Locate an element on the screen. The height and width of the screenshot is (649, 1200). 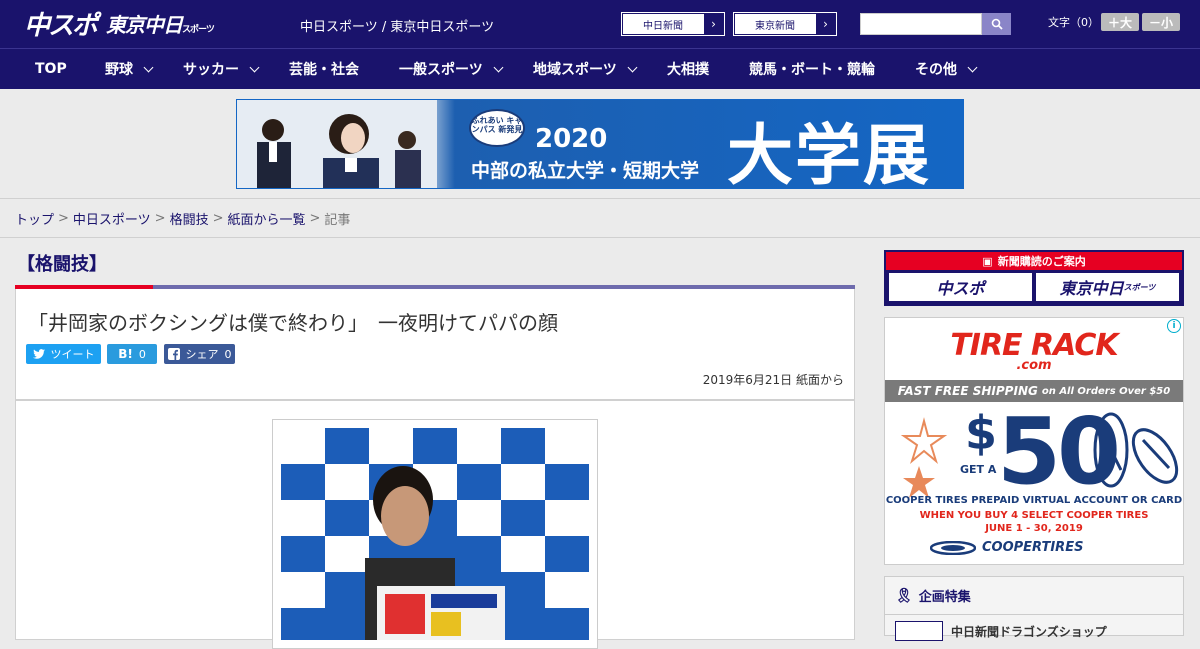
article-date: 2019年6月21日 紙面から is located at coordinates (773, 380).